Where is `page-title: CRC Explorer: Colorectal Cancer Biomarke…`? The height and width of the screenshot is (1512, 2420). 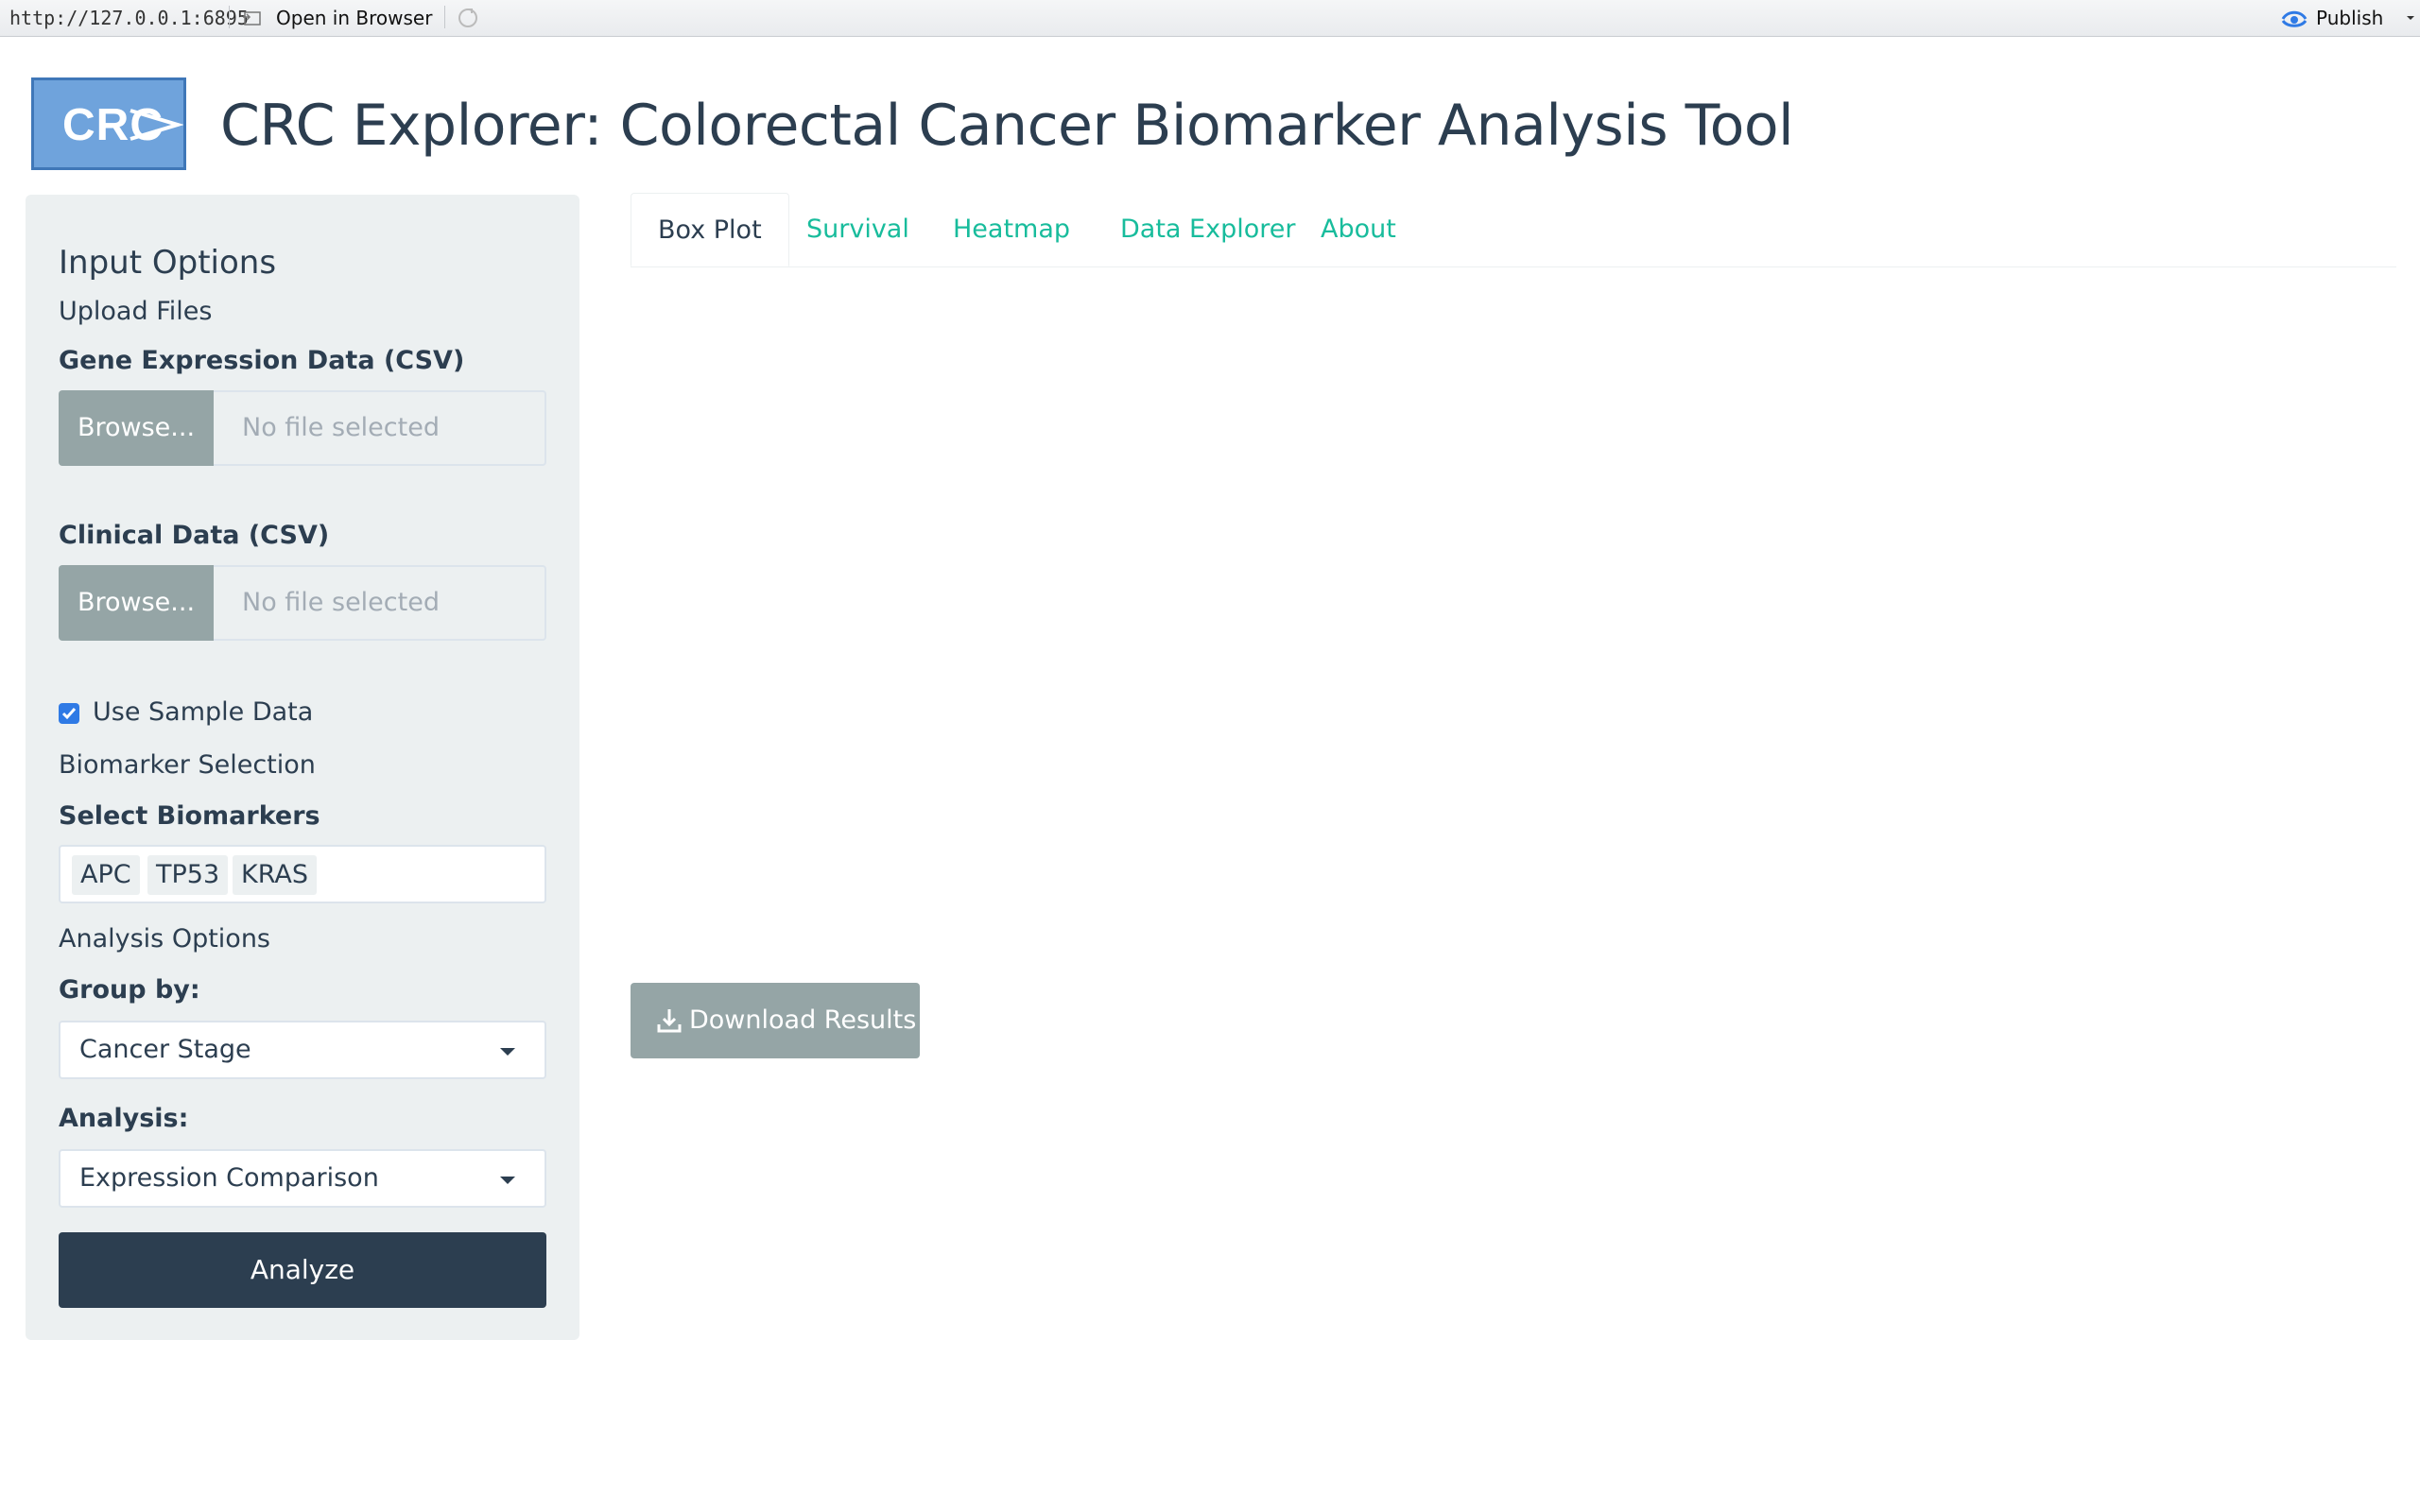 page-title: CRC Explorer: Colorectal Cancer Biomarke… is located at coordinates (1007, 126).